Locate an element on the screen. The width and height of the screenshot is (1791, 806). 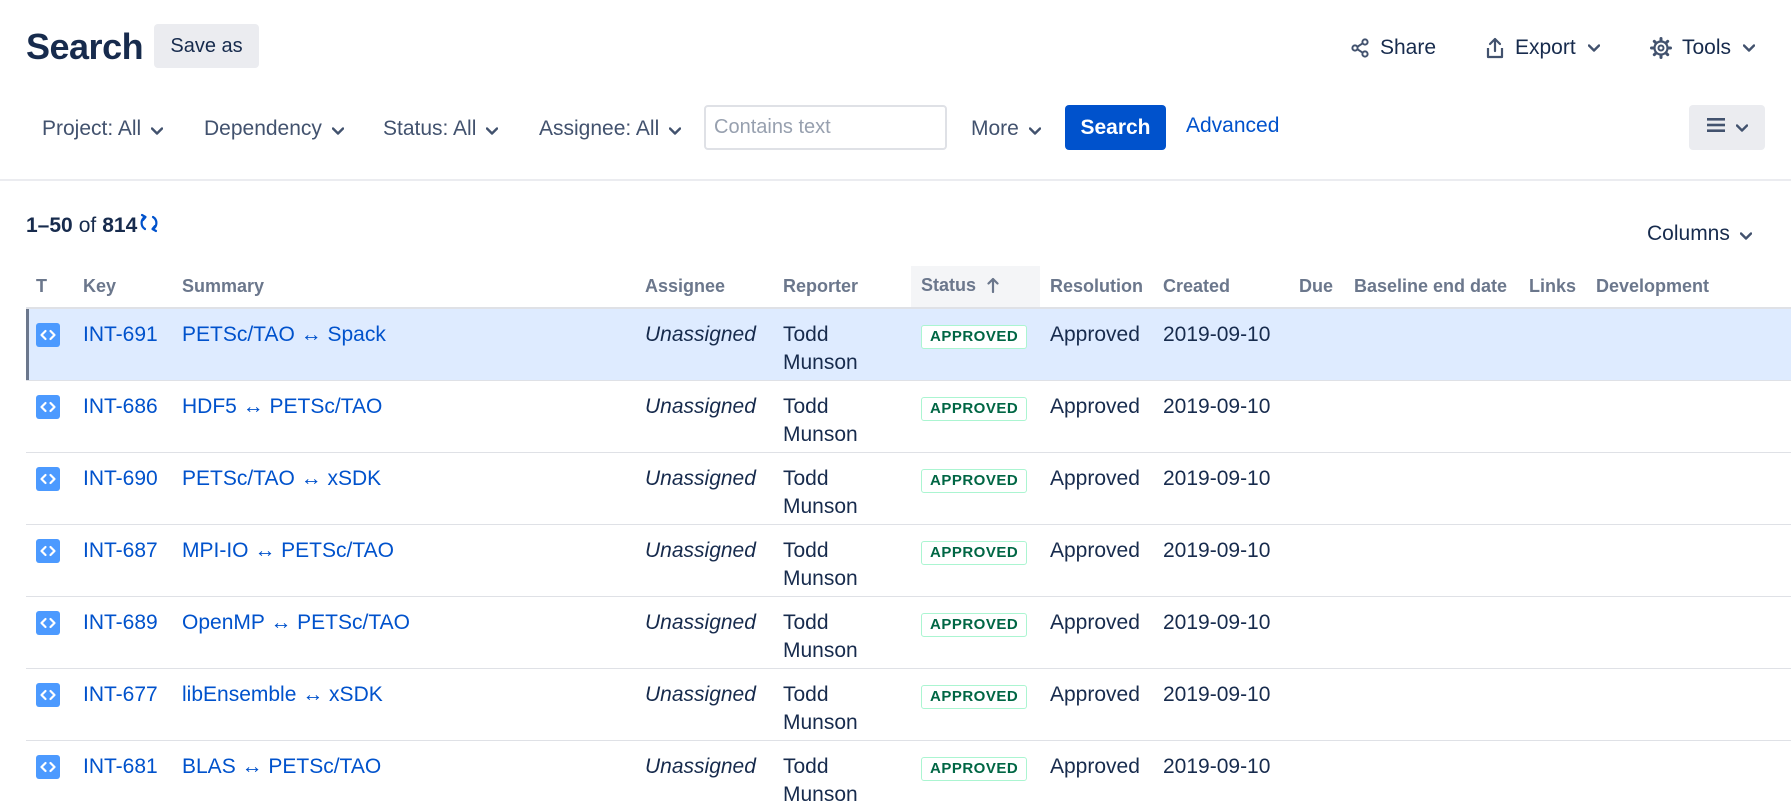
col-header-baseline-end-date: Baseline end date is located at coordinates (1431, 287).